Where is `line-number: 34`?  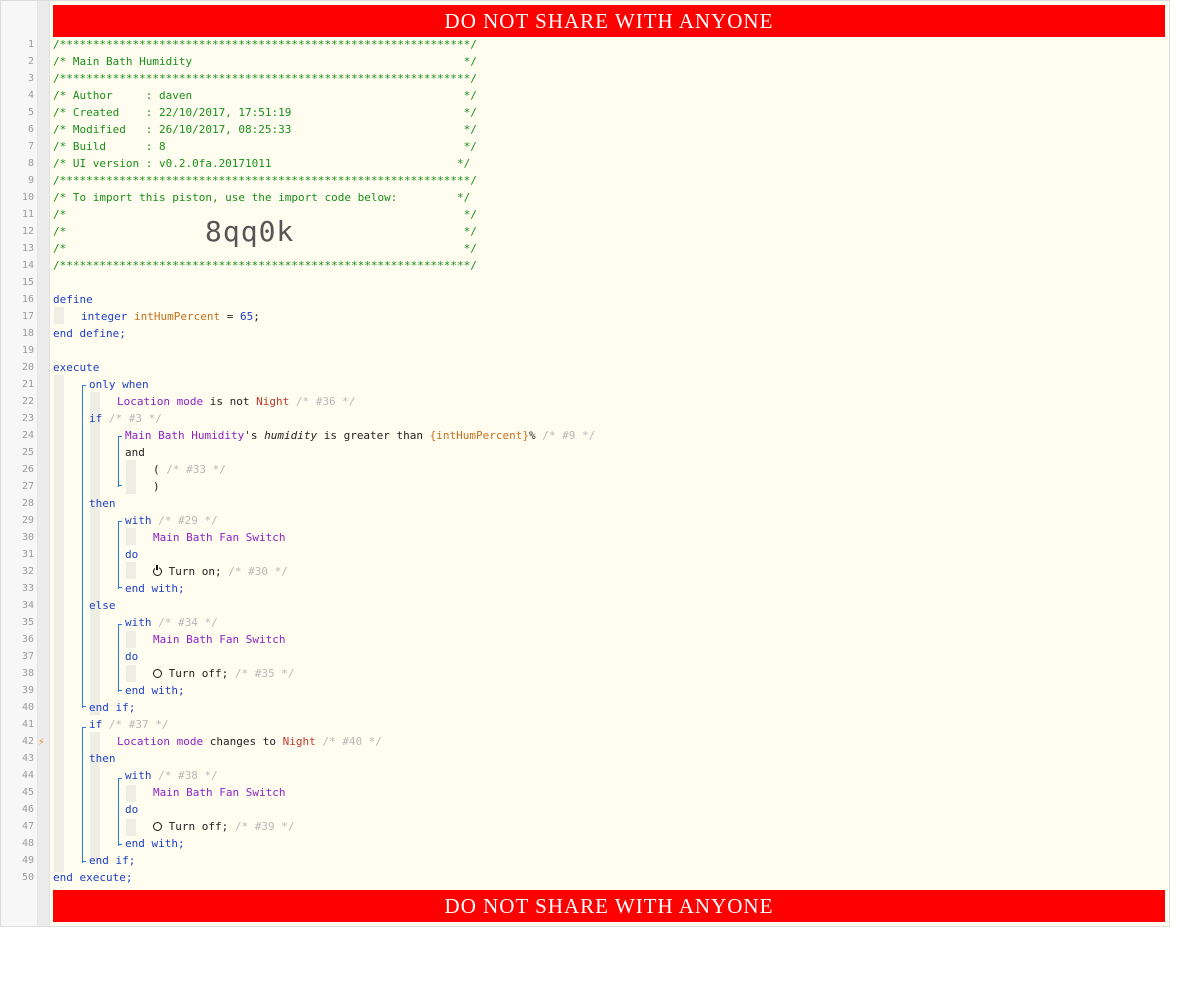 line-number: 34 is located at coordinates (27, 605).